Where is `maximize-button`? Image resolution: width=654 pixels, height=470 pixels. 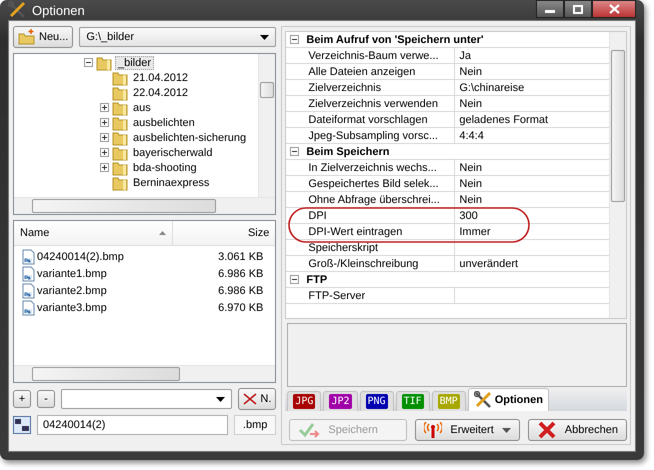 maximize-button is located at coordinates (578, 9).